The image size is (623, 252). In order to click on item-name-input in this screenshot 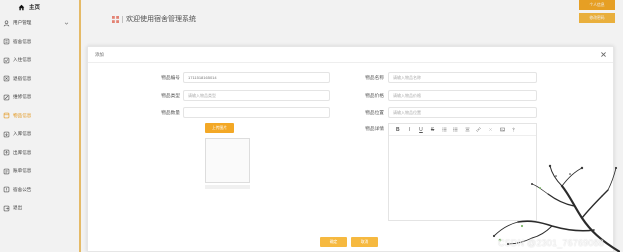, I will do `click(462, 77)`.